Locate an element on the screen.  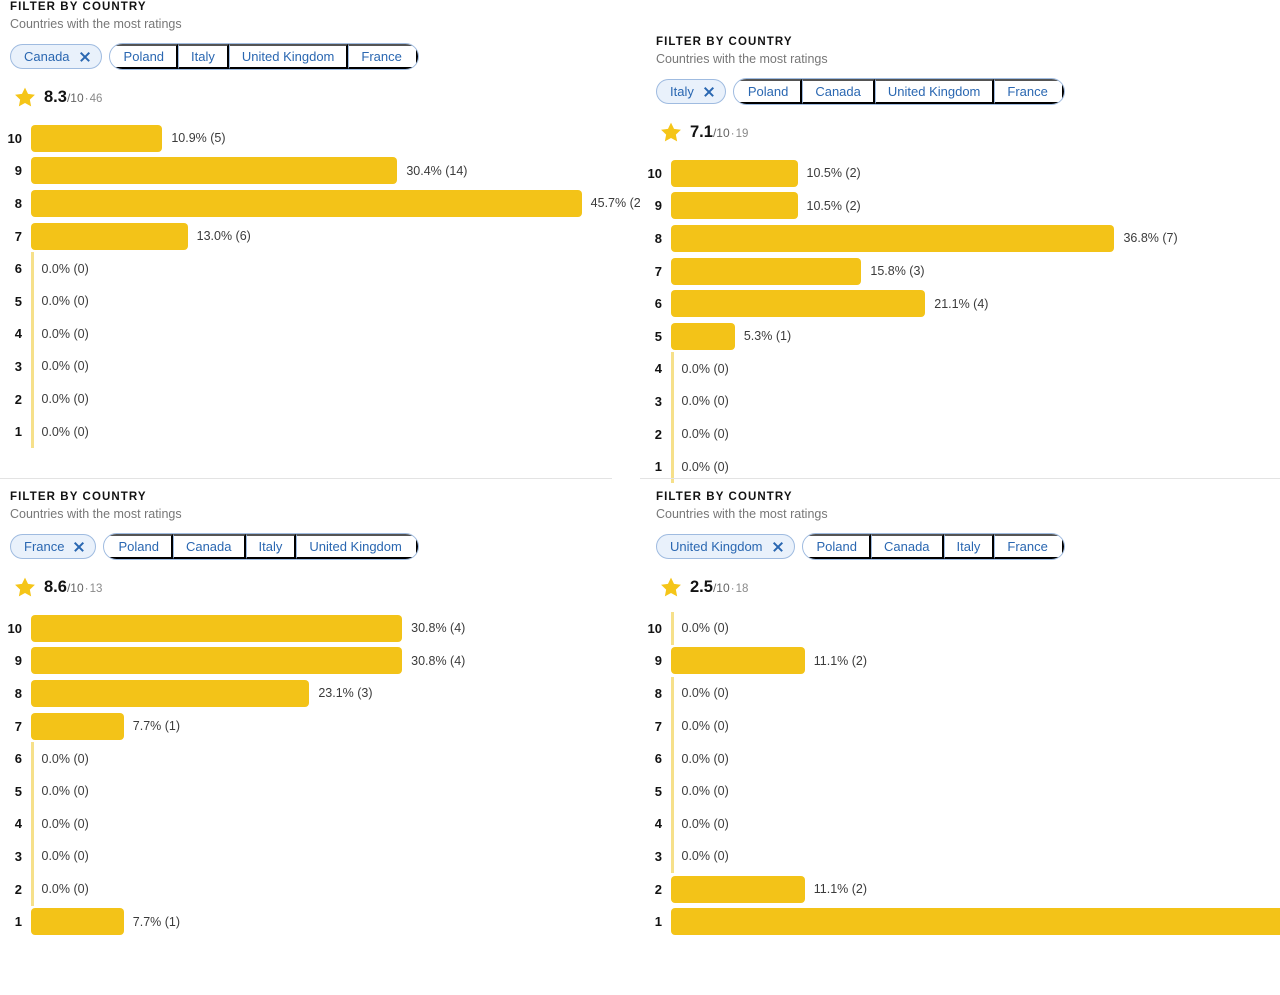
rating-bar-track: 21.1% (4) is located at coordinates (829, 303).